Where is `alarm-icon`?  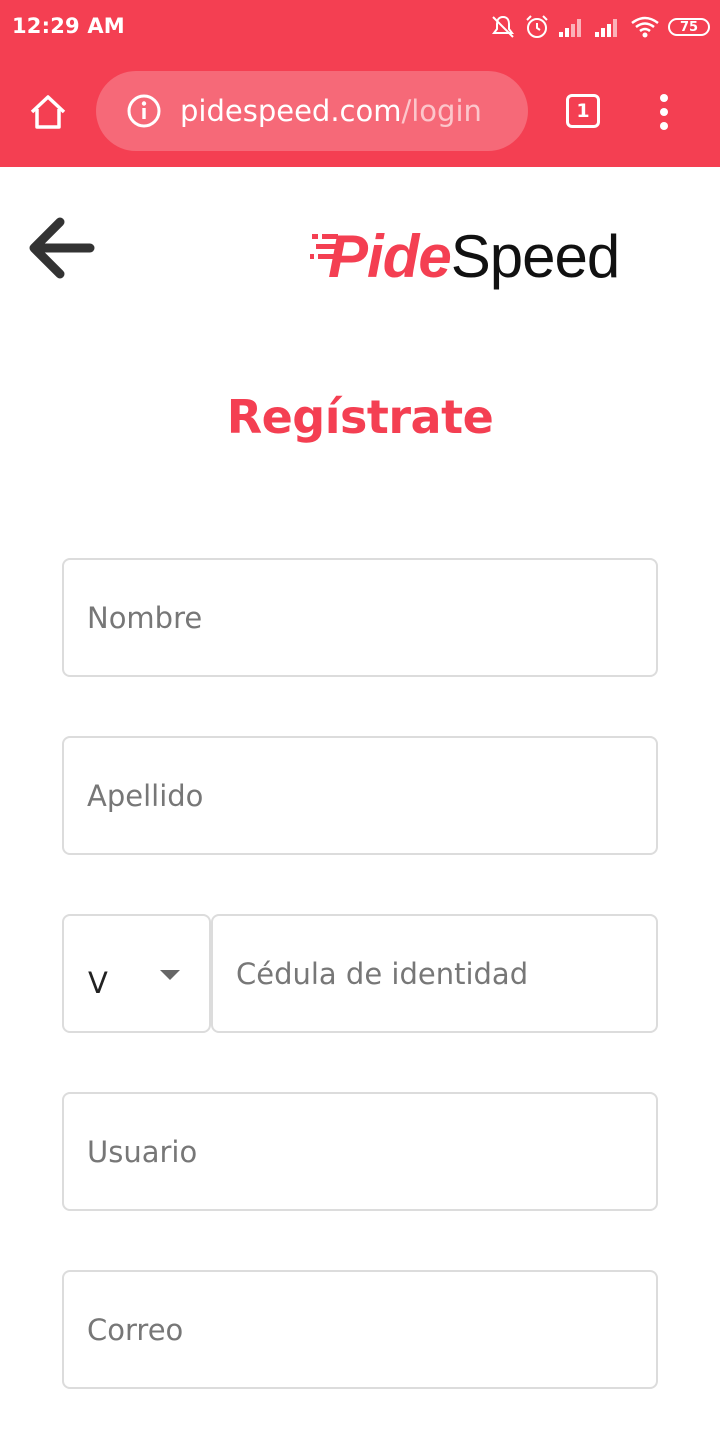 alarm-icon is located at coordinates (537, 26).